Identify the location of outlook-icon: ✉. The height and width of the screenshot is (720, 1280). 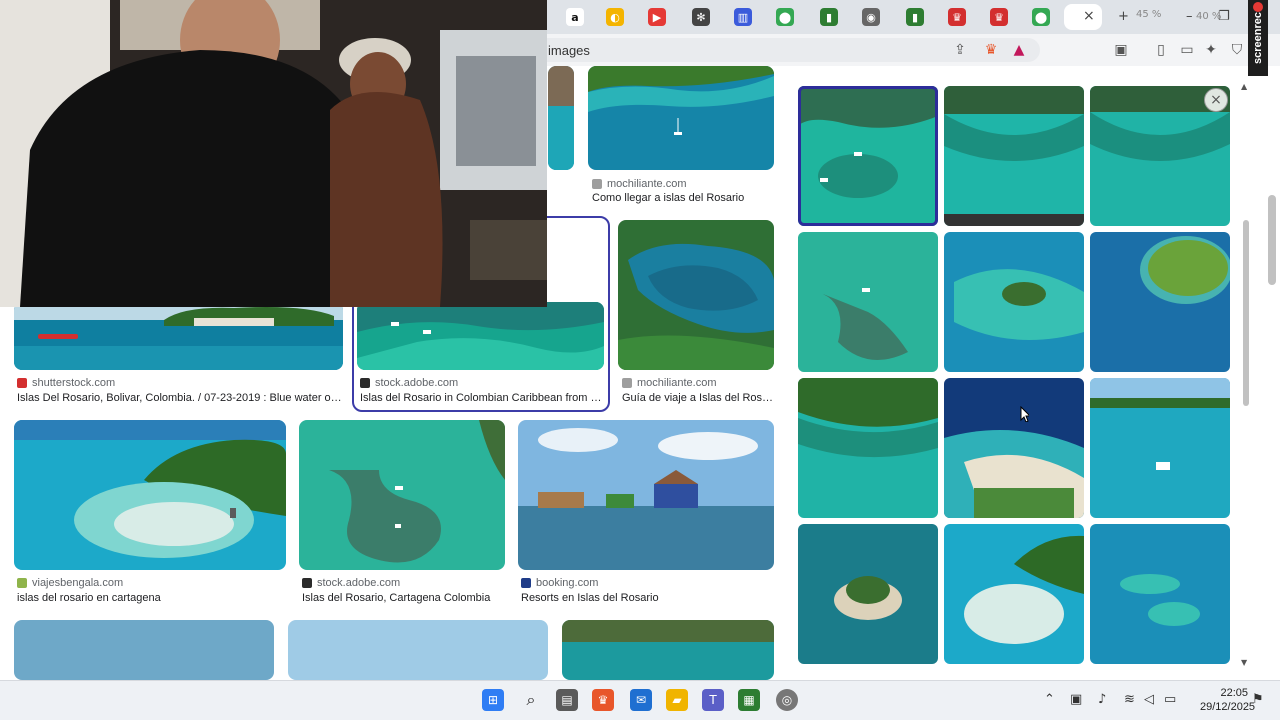
(641, 700).